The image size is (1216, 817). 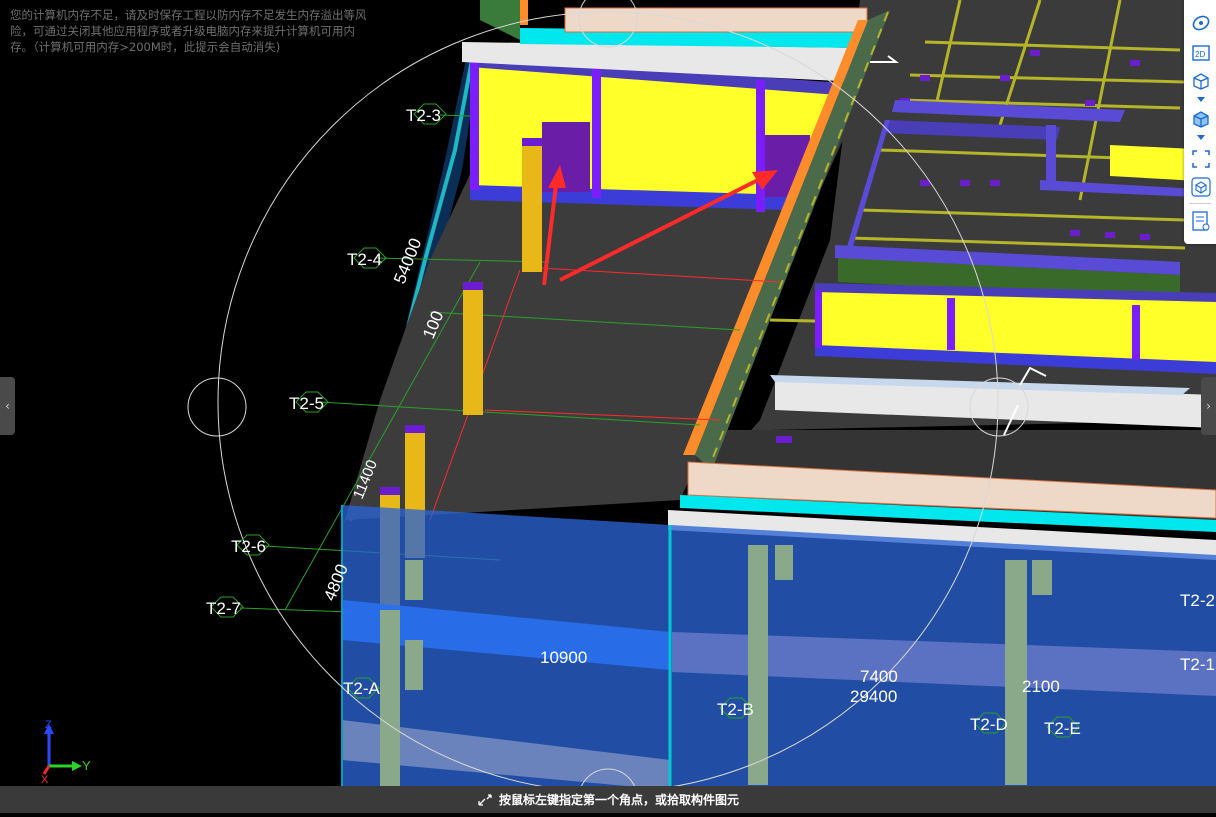 What do you see at coordinates (1201, 159) in the screenshot?
I see `fit-view-icon` at bounding box center [1201, 159].